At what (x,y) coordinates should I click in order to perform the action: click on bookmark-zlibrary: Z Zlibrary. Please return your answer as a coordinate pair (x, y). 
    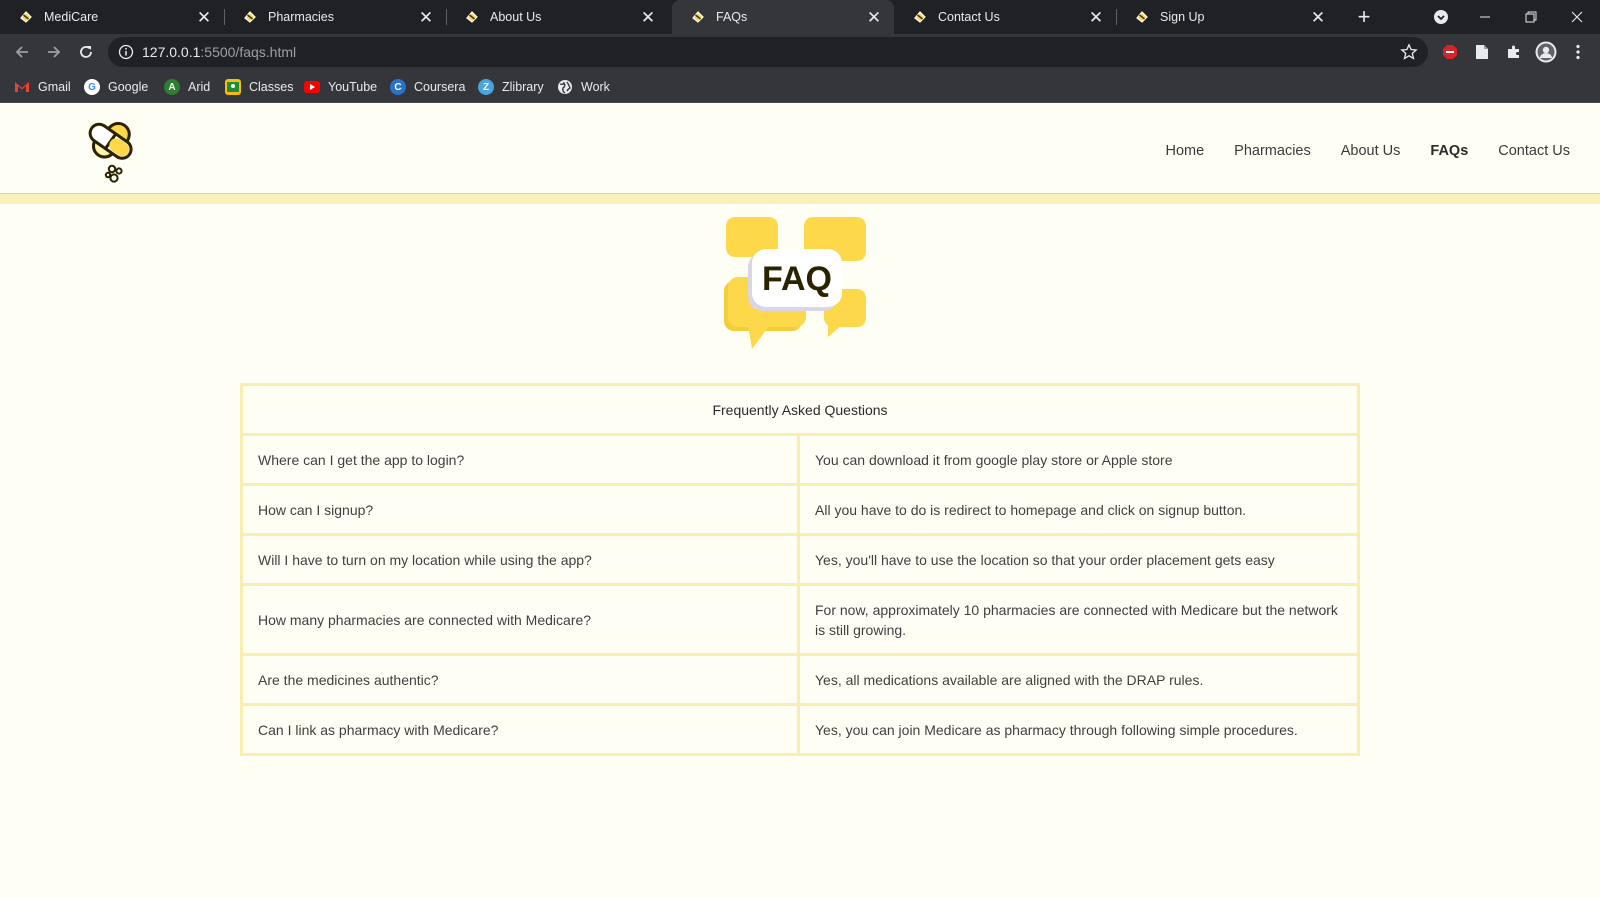
    Looking at the image, I should click on (511, 87).